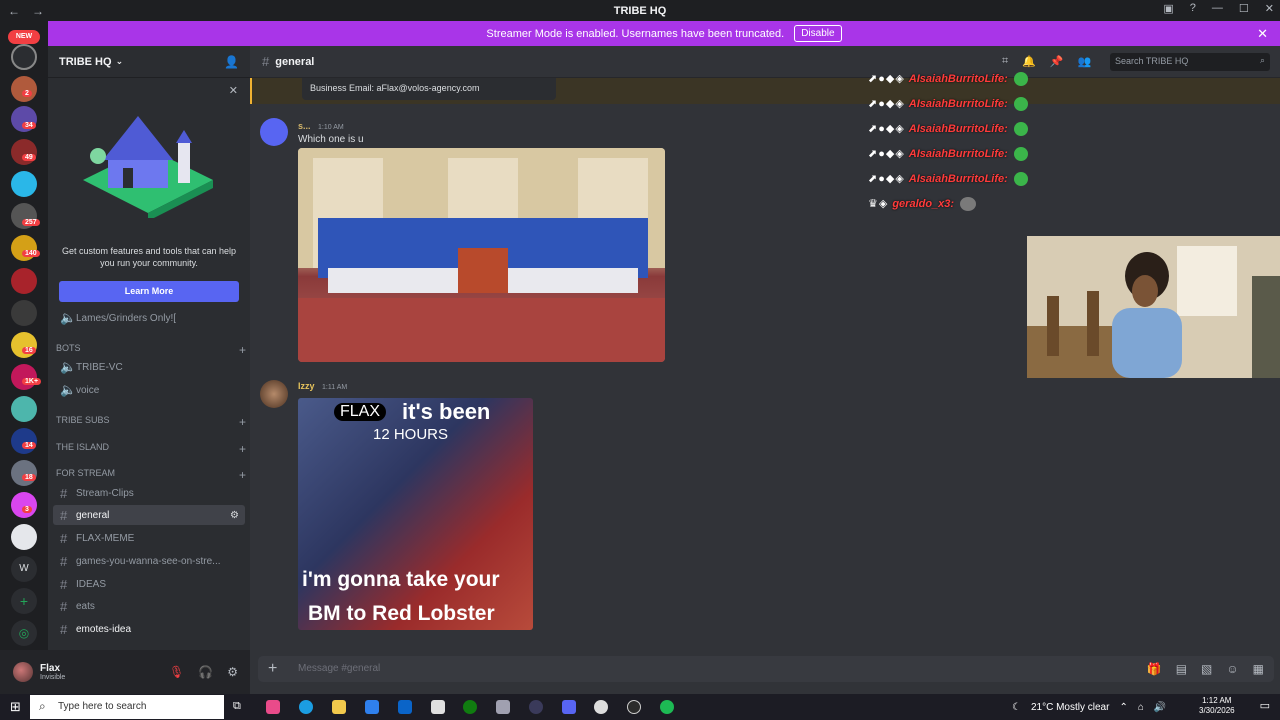  I want to click on text-channel: # IDEAS, so click(149, 584).